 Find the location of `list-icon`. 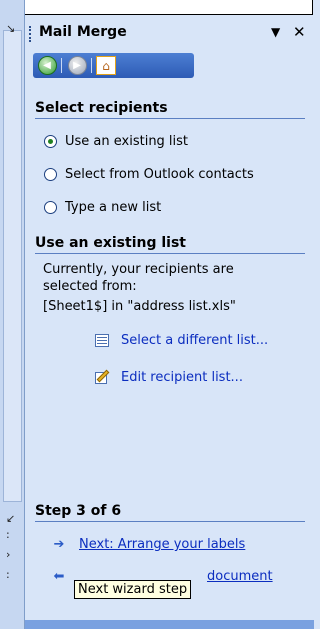

list-icon is located at coordinates (102, 340).